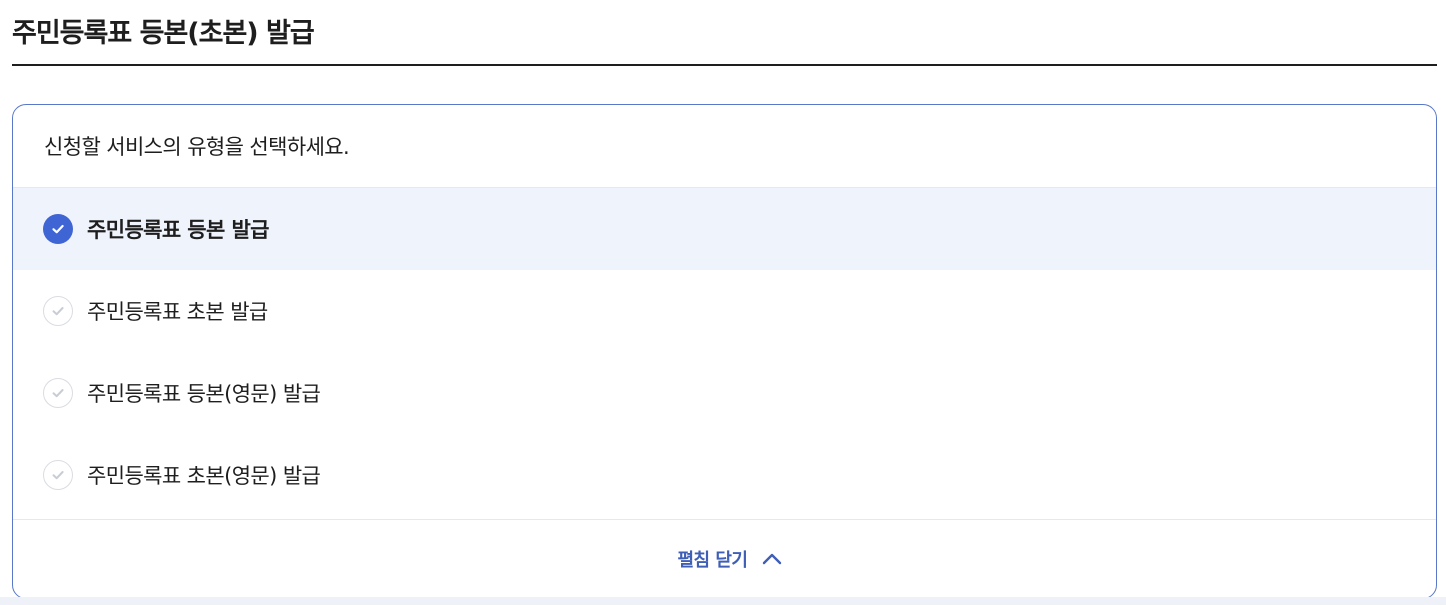 This screenshot has height=605, width=1446. Describe the element at coordinates (724, 146) in the screenshot. I see `service-type-prompt: 신청할 서비스의 유형을 선택하세요.` at that location.